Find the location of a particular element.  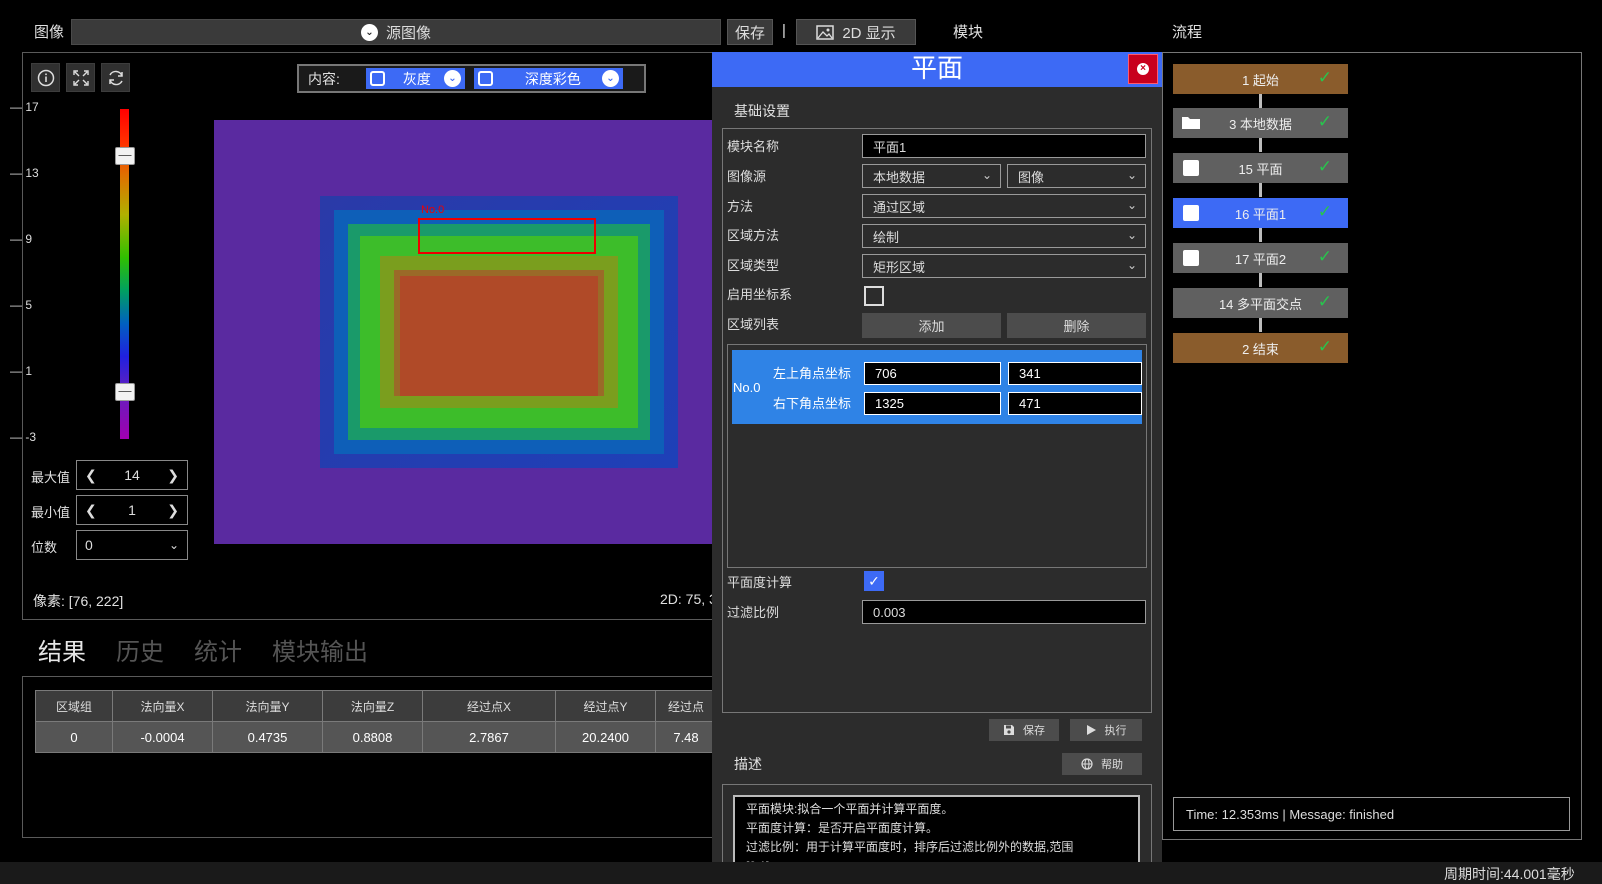

top-left-y-input: 341 is located at coordinates (1075, 373).